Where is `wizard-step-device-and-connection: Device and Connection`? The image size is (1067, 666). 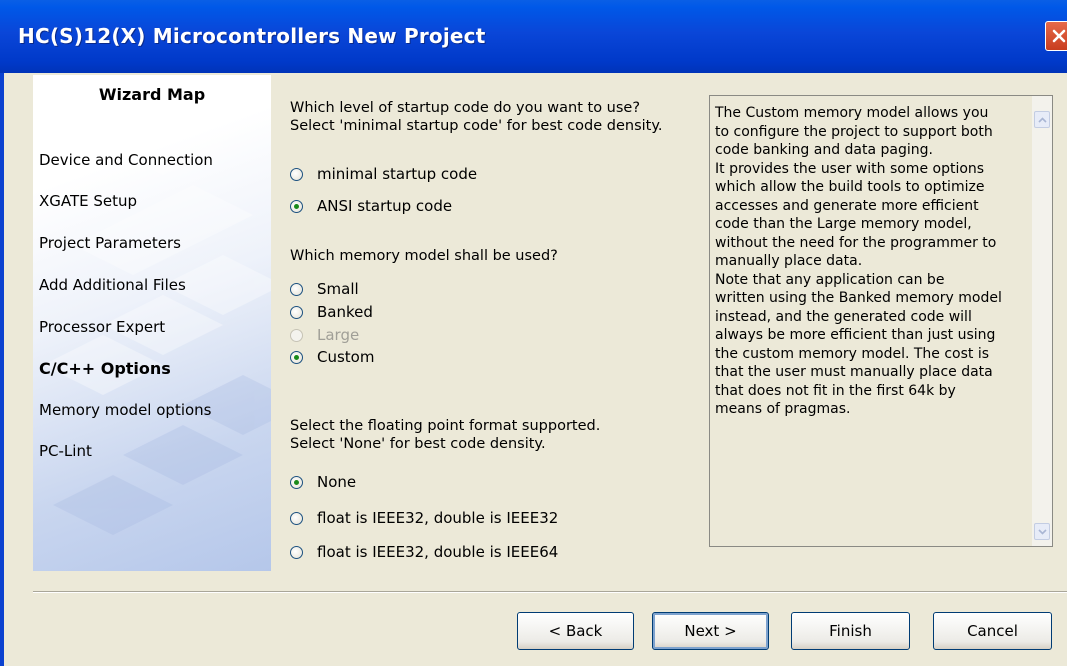
wizard-step-device-and-connection: Device and Connection is located at coordinates (126, 160).